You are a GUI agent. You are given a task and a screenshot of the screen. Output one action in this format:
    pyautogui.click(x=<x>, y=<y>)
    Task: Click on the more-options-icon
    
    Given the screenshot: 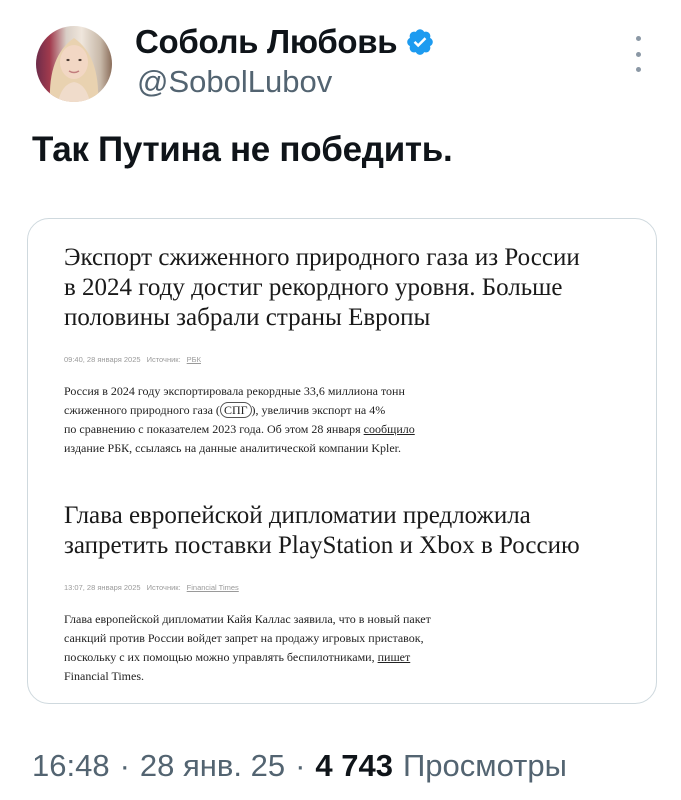 What is the action you would take?
    pyautogui.click(x=638, y=54)
    